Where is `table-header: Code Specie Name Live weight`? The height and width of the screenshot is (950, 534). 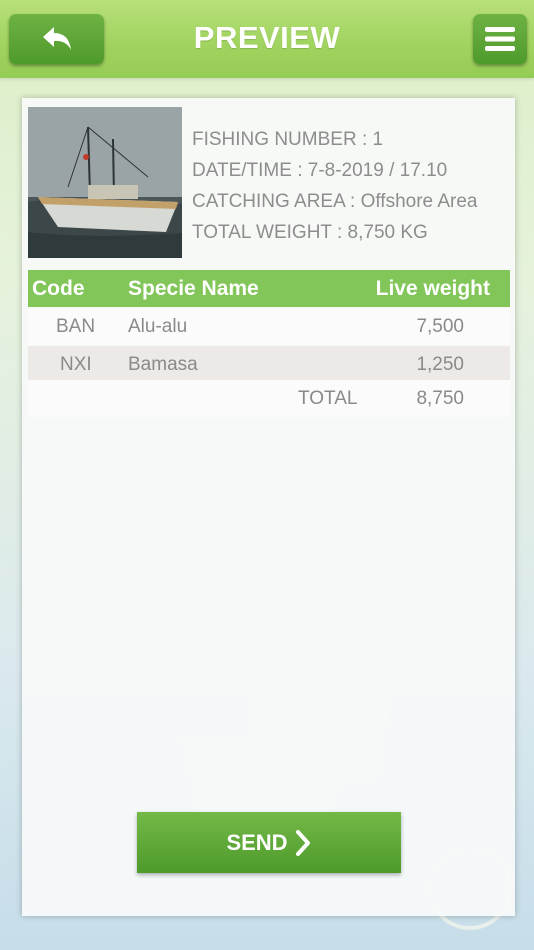
table-header: Code Specie Name Live weight is located at coordinates (269, 288).